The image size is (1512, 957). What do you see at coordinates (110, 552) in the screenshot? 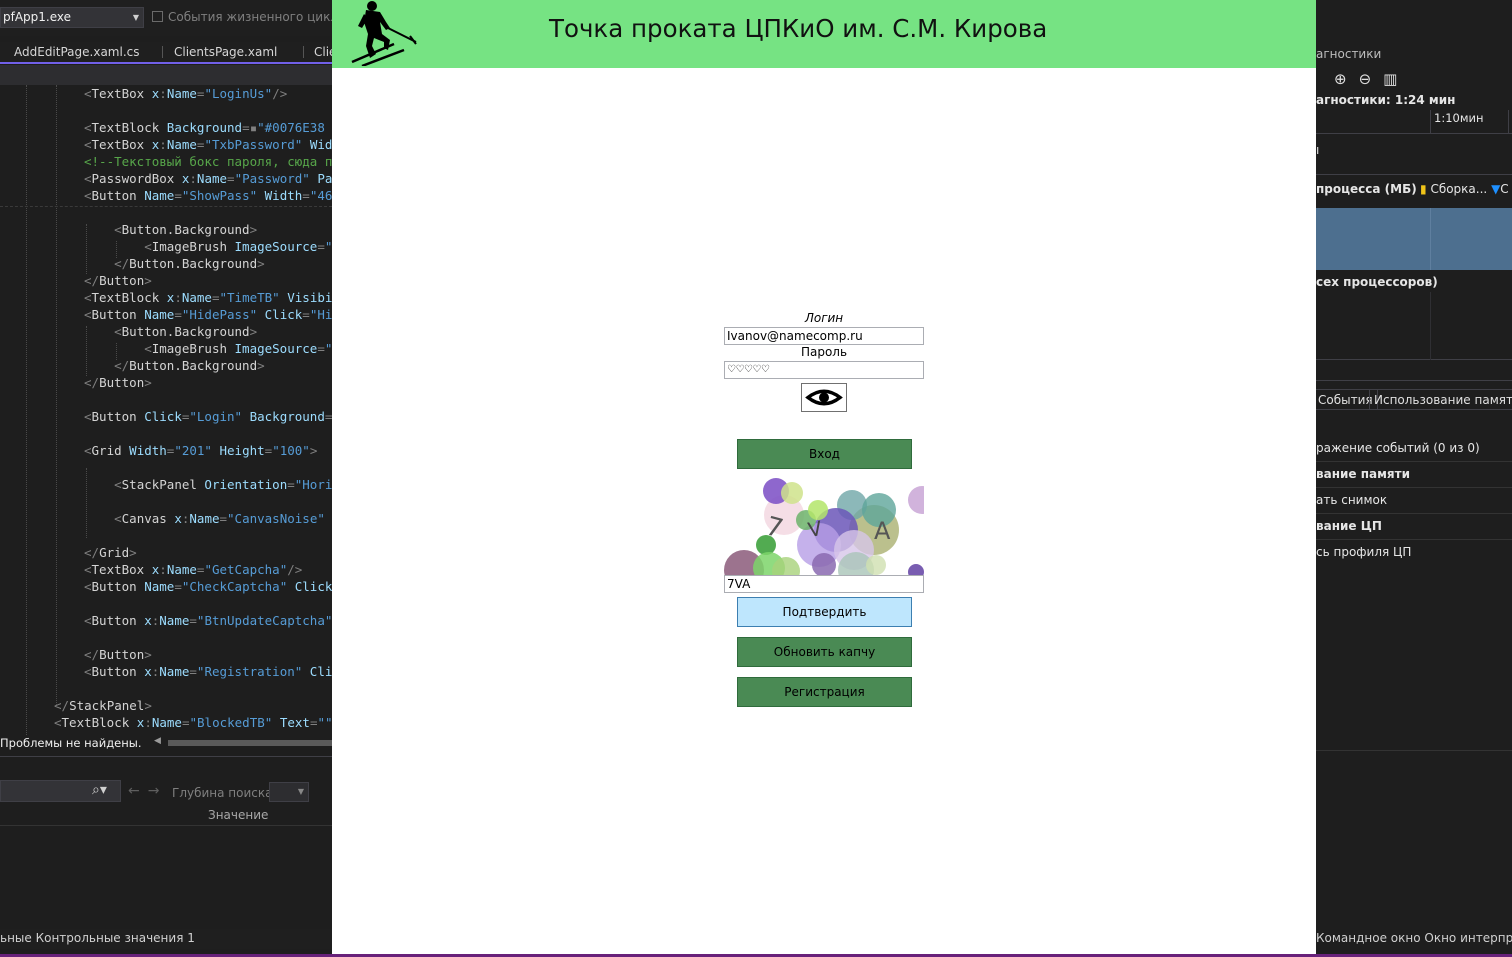
I see `code-line: </Grid>` at bounding box center [110, 552].